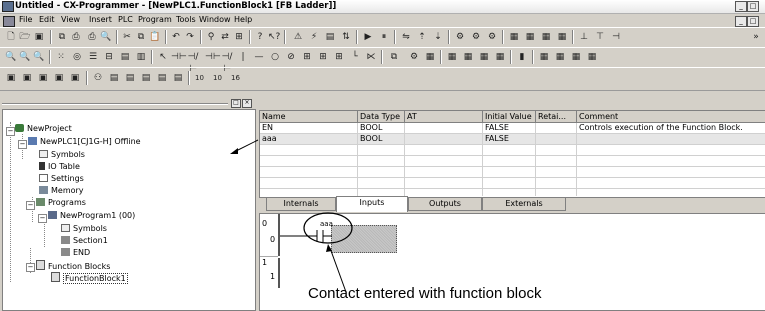 The height and width of the screenshot is (311, 765). I want to click on erase-icon: ⋉, so click(371, 57).